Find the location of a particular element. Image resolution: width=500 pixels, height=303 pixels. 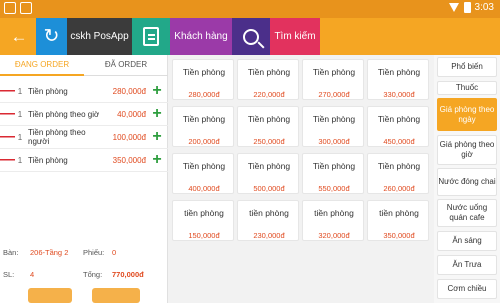

tong-label: Tổng: is located at coordinates (93, 274).